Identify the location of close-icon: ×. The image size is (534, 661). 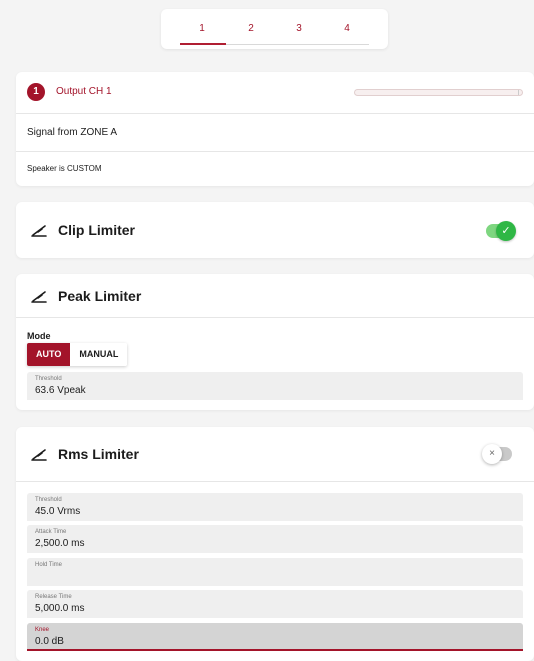
(492, 454).